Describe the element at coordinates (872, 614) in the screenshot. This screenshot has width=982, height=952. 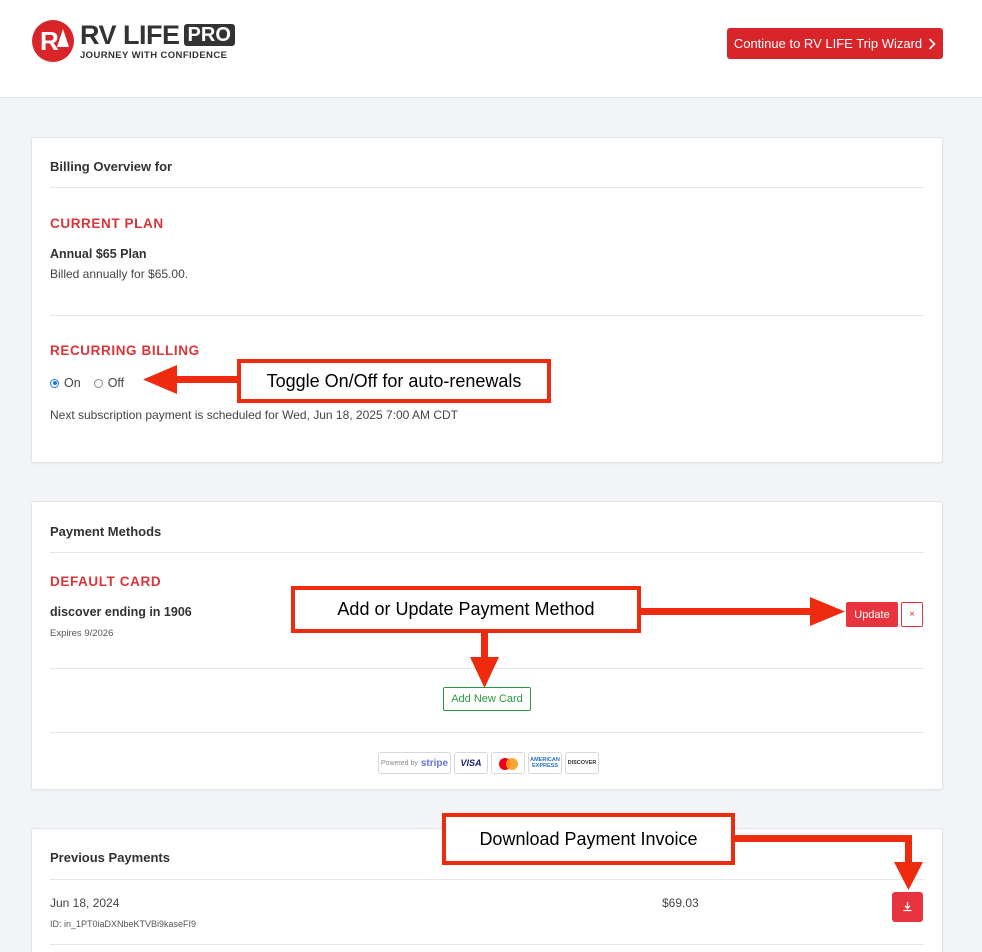
I see `update-card-button: Update` at that location.